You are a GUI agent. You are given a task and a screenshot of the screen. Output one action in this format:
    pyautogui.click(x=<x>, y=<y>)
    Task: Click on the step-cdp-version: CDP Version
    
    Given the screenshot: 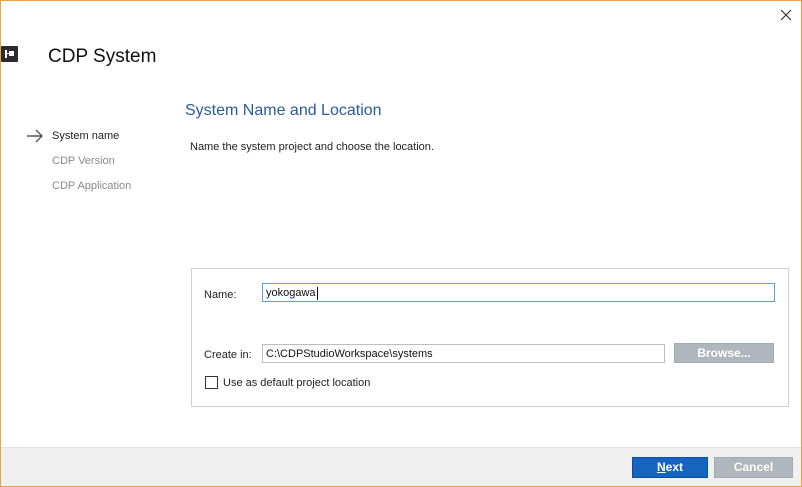 What is the action you would take?
    pyautogui.click(x=78, y=163)
    